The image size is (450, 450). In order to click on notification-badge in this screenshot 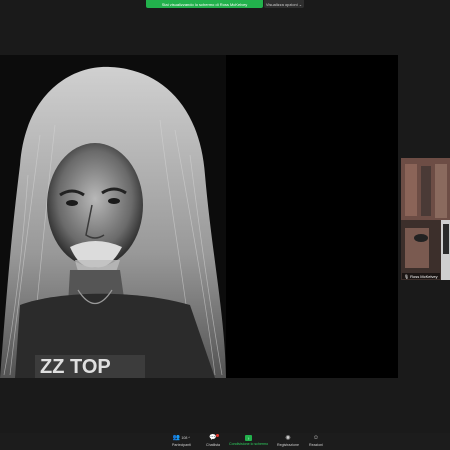, I will do `click(217, 435)`.